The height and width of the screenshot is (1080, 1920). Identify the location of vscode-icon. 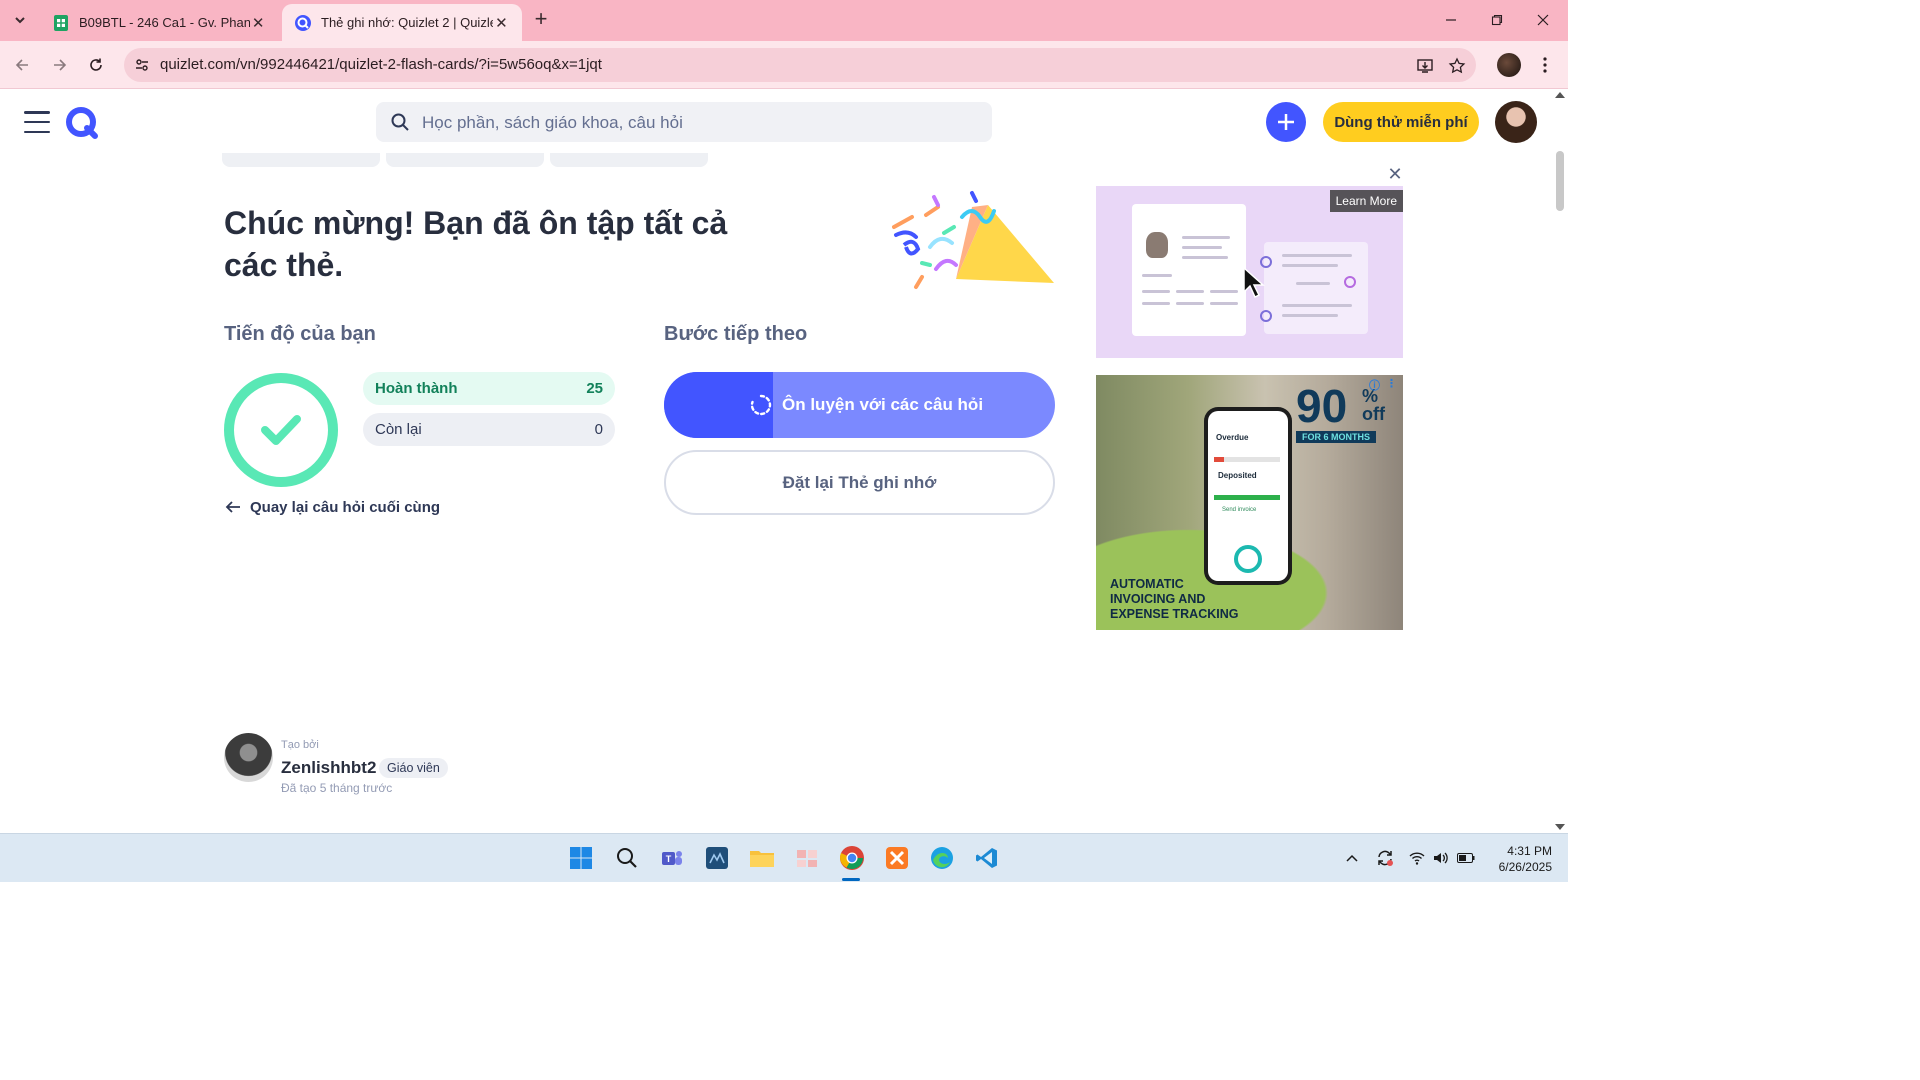
(987, 858).